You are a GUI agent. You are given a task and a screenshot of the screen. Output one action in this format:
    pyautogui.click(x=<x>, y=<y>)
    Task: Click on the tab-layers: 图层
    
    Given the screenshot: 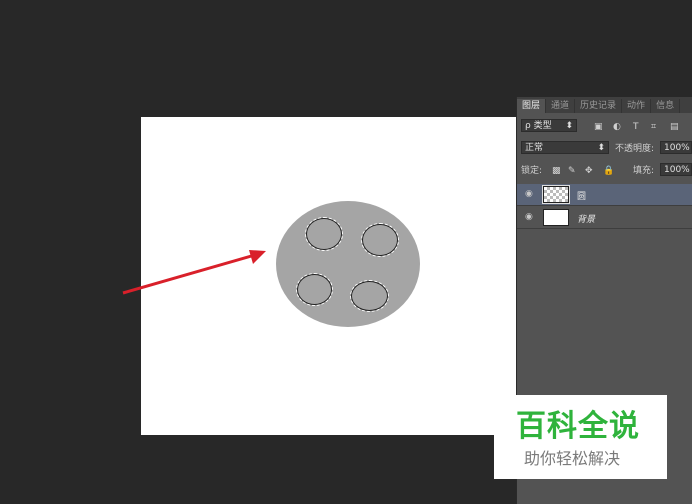 What is the action you would take?
    pyautogui.click(x=532, y=106)
    